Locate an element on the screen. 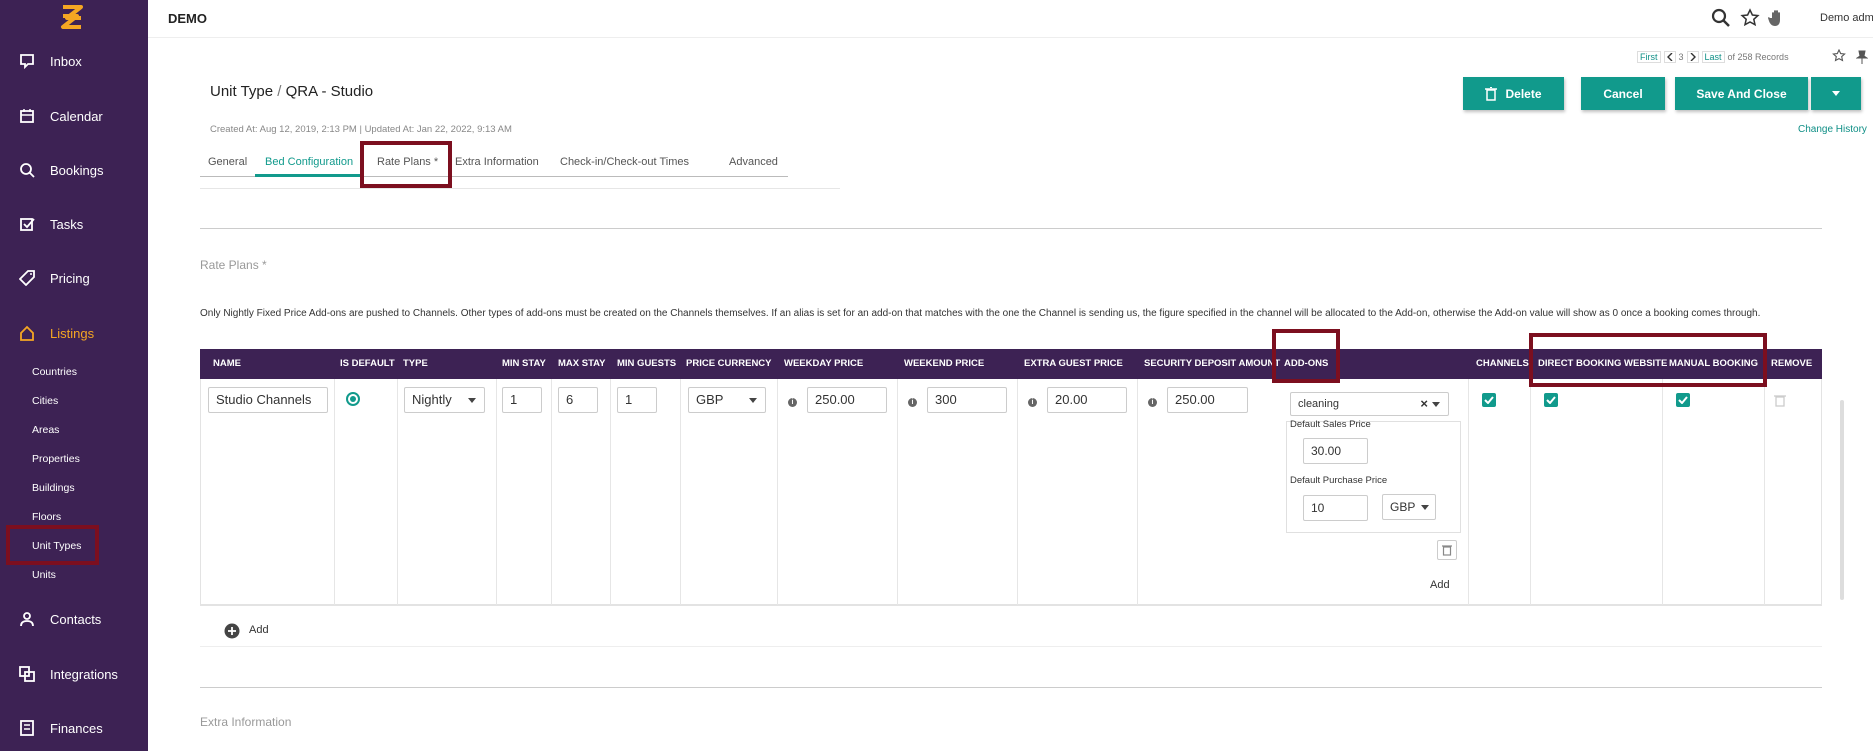 The height and width of the screenshot is (751, 1873). current-record-number: 3 is located at coordinates (1681, 57).